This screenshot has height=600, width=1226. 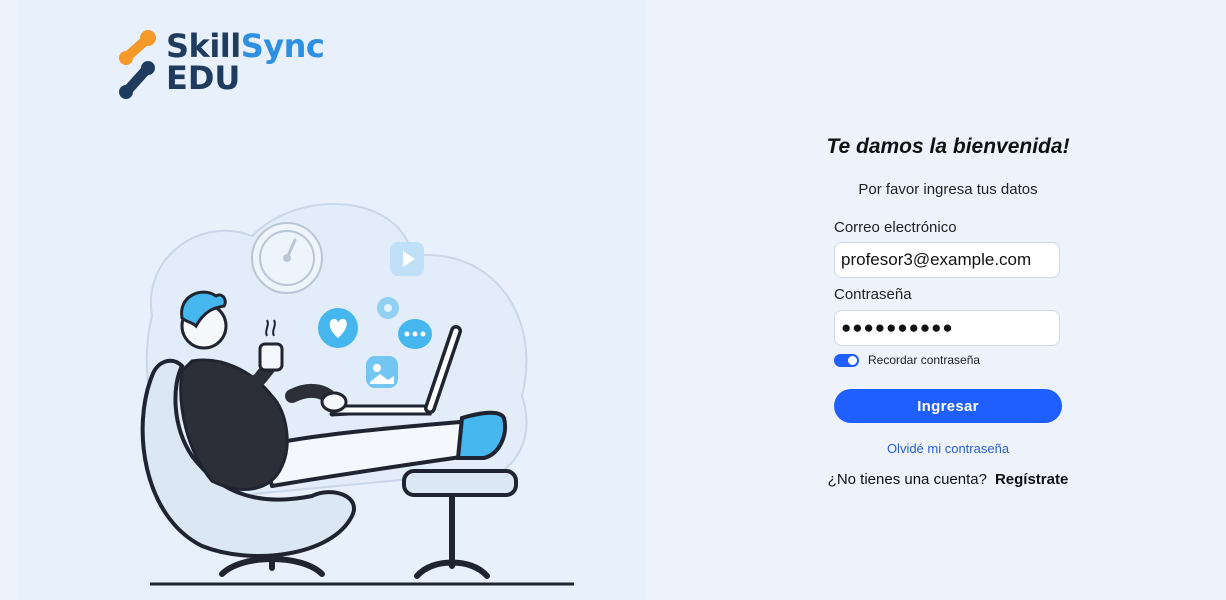 What do you see at coordinates (382, 372) in the screenshot?
I see `image-icon` at bounding box center [382, 372].